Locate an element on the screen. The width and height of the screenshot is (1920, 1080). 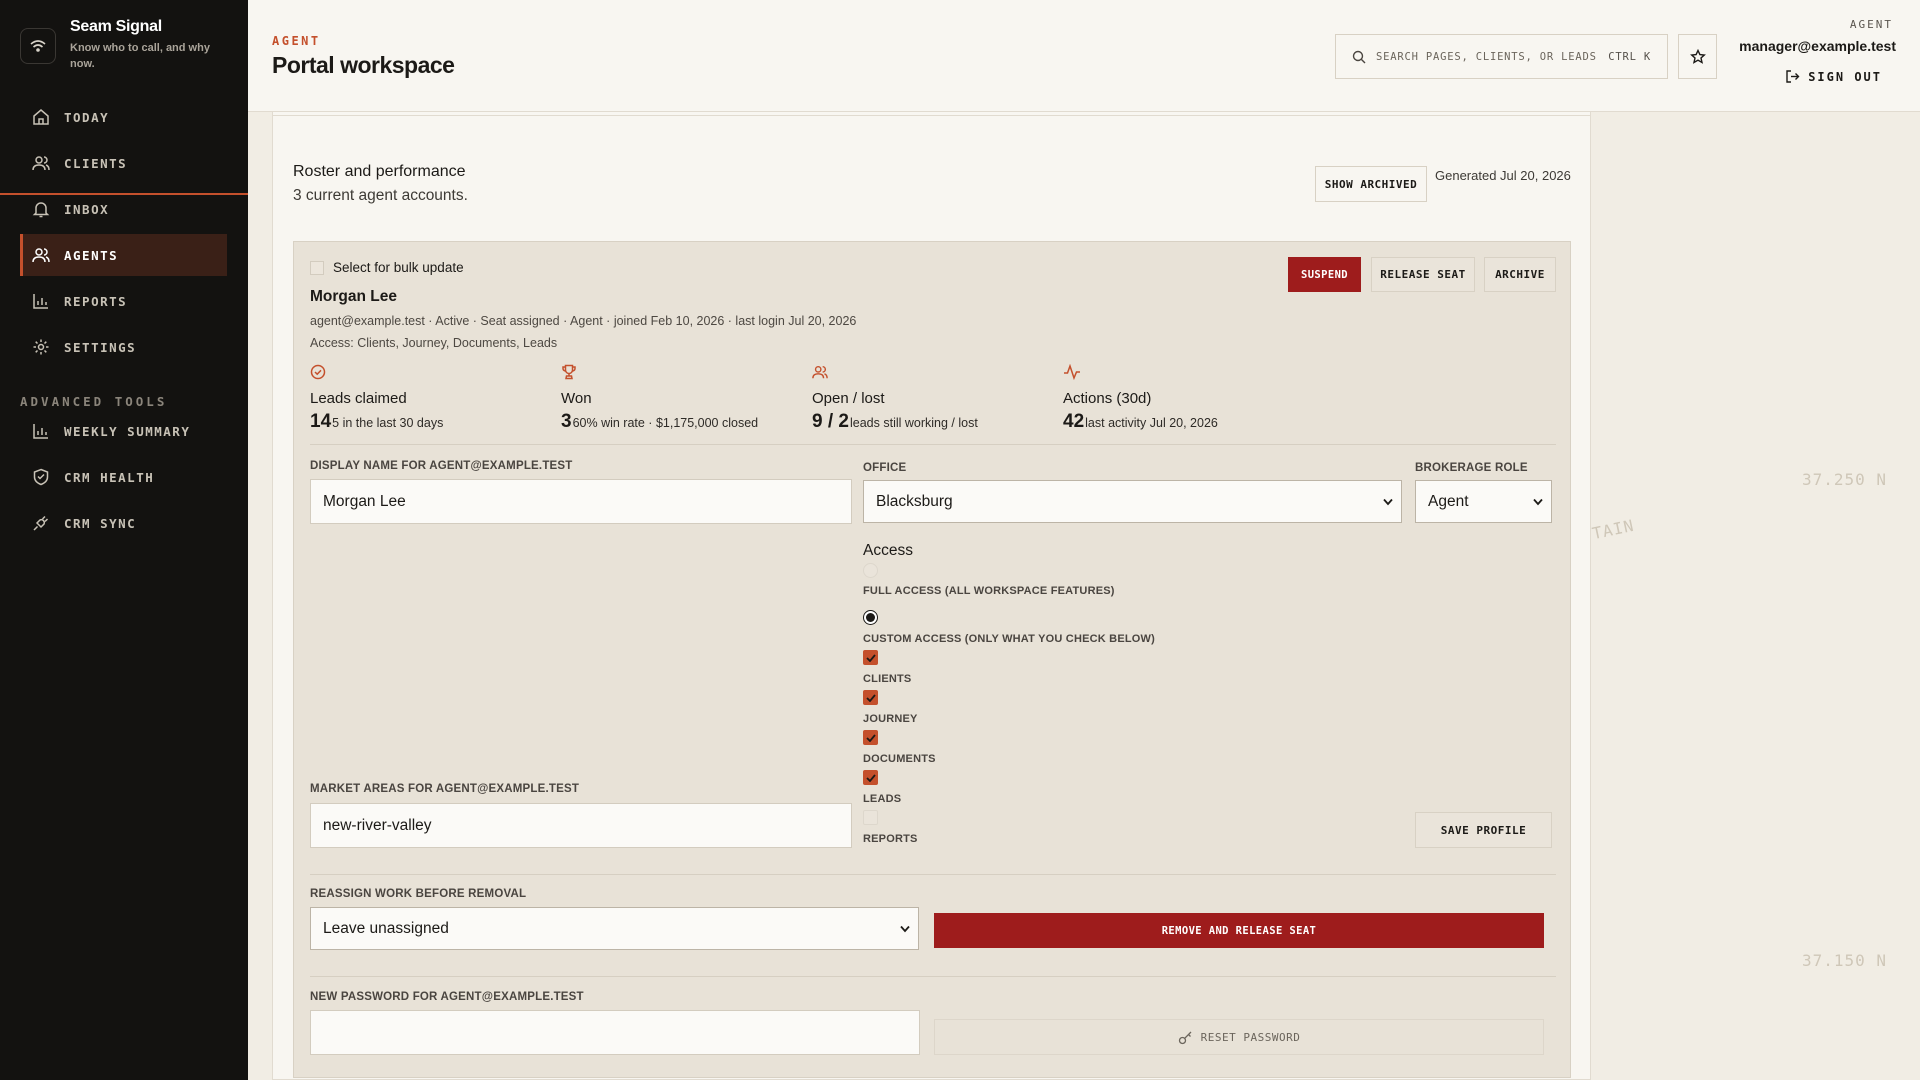
sidebar-item-today: TODAY is located at coordinates (123, 117).